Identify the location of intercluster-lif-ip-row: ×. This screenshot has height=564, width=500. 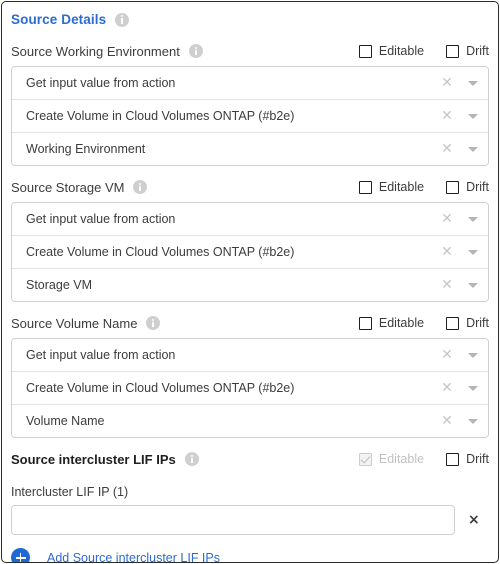
(250, 520).